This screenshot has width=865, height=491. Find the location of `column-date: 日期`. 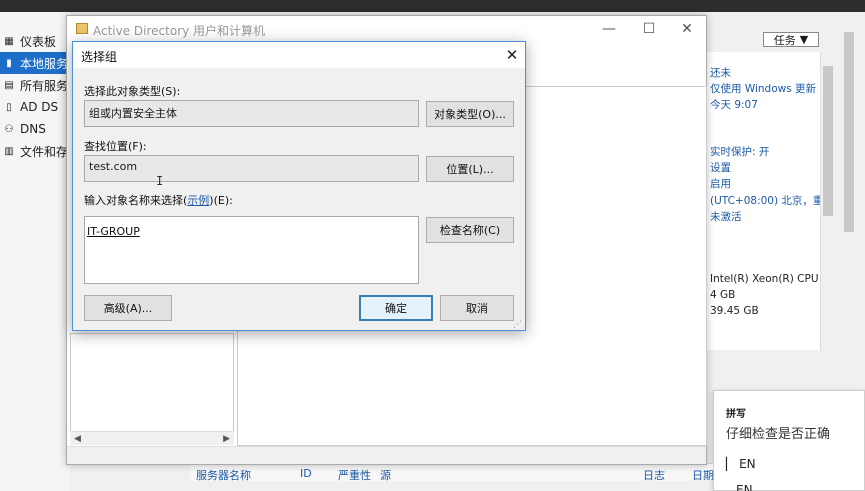

column-date: 日期 is located at coordinates (703, 475).